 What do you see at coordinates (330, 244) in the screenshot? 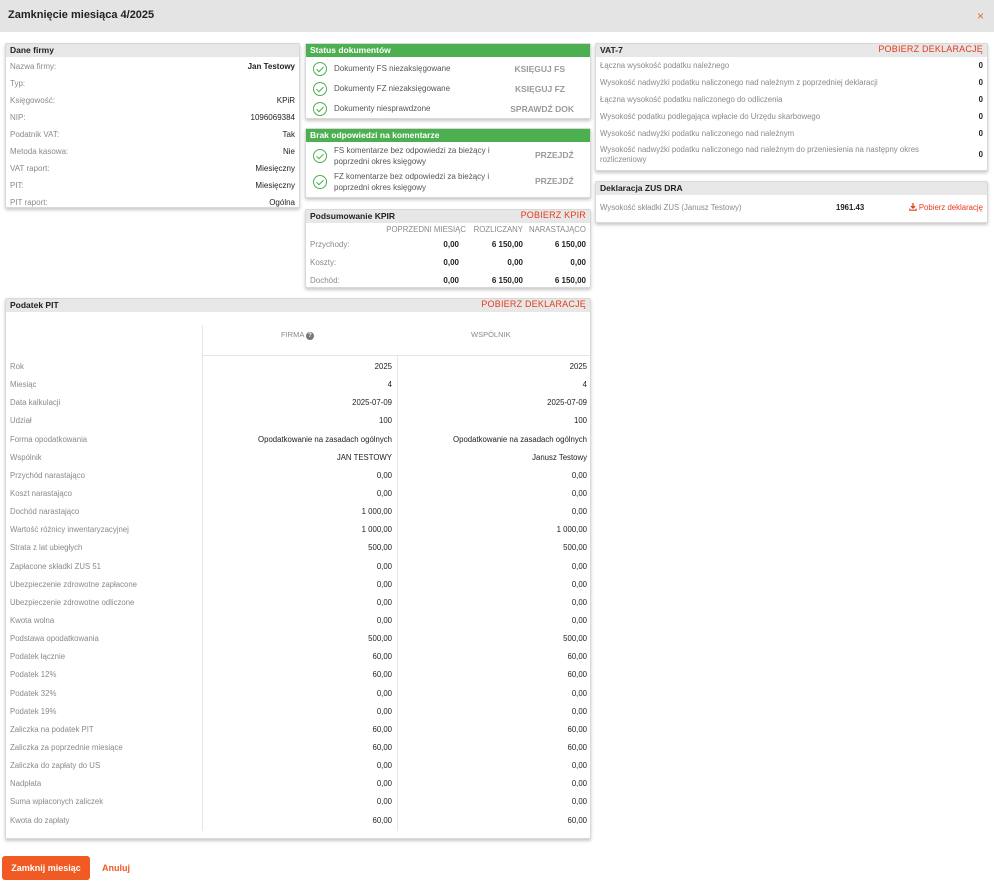
I see `kpir-row-label: Przychody:` at bounding box center [330, 244].